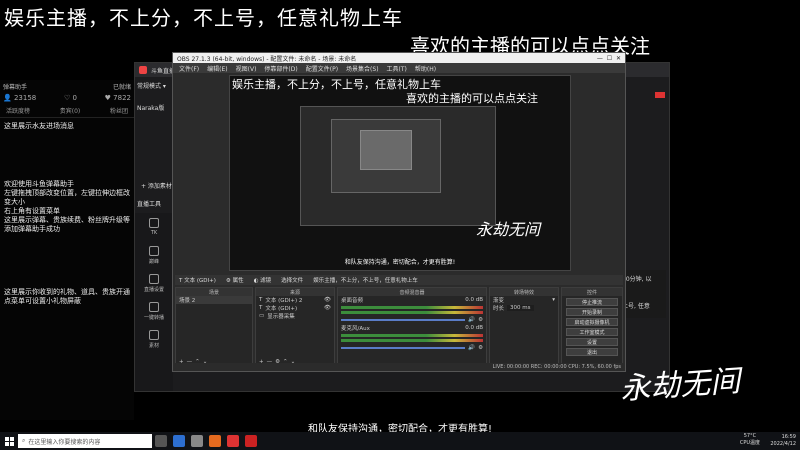 This screenshot has height=450, width=800. I want to click on scene-item: Naraka版, so click(150, 107).